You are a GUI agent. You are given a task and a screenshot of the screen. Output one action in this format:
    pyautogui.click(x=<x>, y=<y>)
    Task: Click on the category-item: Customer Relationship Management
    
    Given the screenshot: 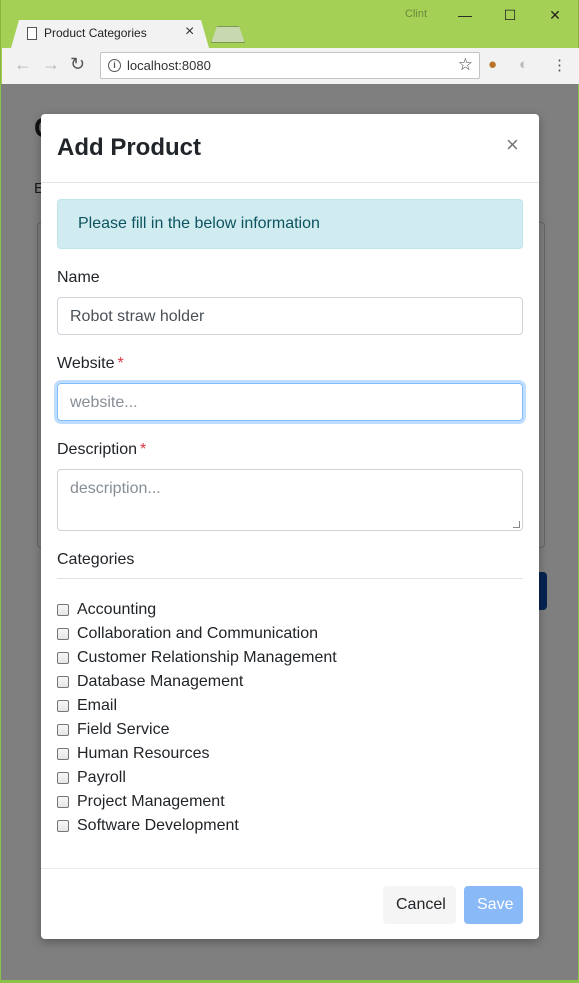 What is the action you would take?
    pyautogui.click(x=290, y=658)
    